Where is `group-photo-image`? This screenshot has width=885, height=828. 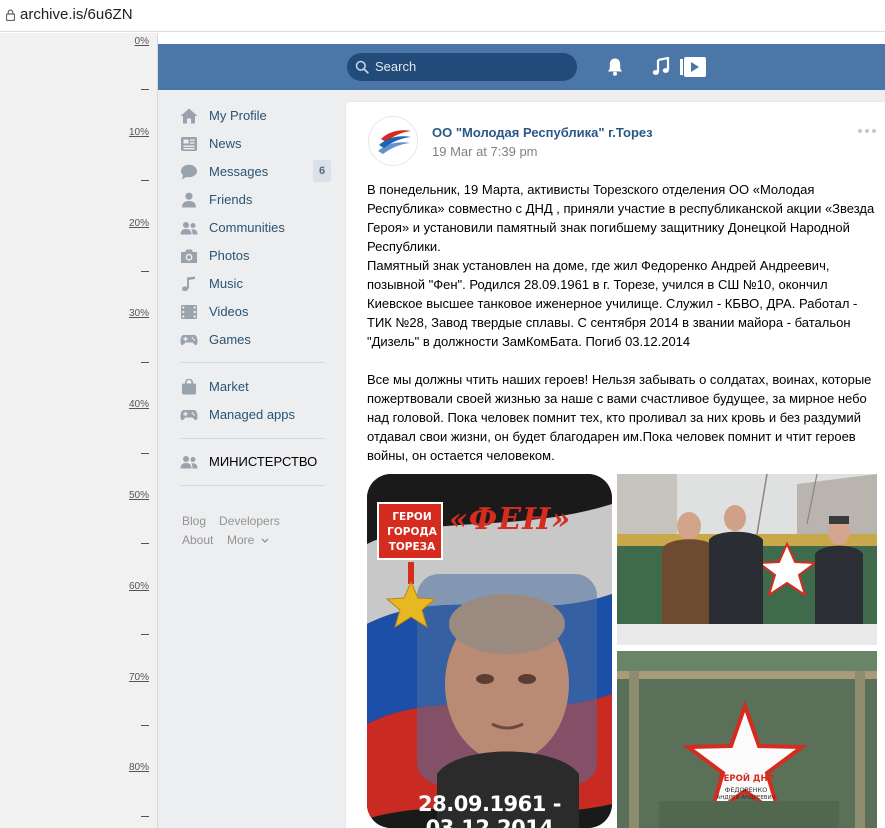 group-photo-image is located at coordinates (747, 559).